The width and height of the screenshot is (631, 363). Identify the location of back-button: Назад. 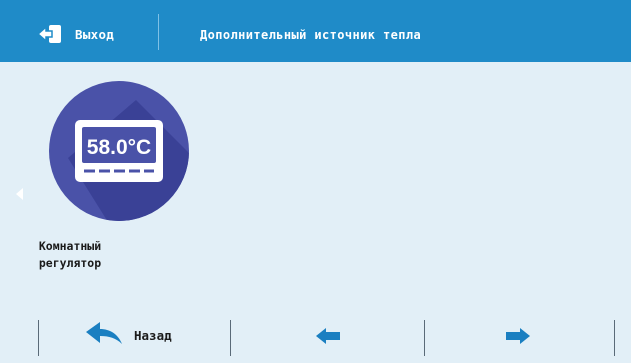
(135, 337).